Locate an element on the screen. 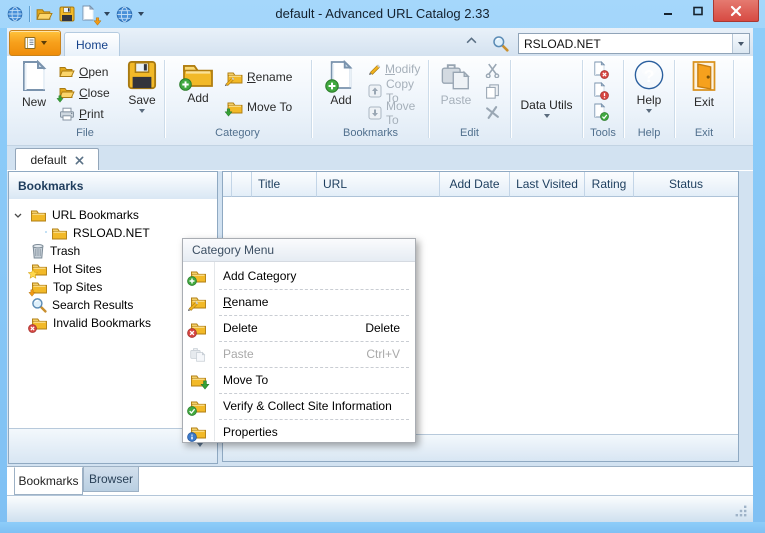 Image resolution: width=765 pixels, height=533 pixels. tree-item-url-bookmarks: URL Bookmarks is located at coordinates (113, 215).